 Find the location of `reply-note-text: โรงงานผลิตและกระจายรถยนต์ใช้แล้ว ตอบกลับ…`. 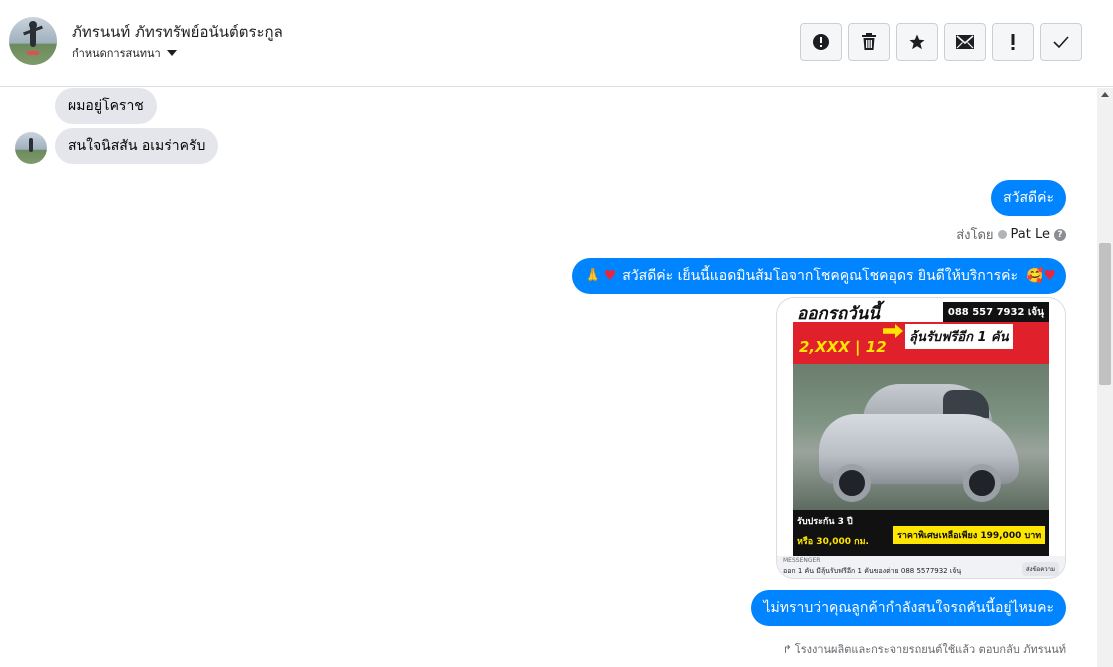

reply-note-text: โรงงานผลิตและกระจายรถยนต์ใช้แล้ว ตอบกลับ… is located at coordinates (930, 649).